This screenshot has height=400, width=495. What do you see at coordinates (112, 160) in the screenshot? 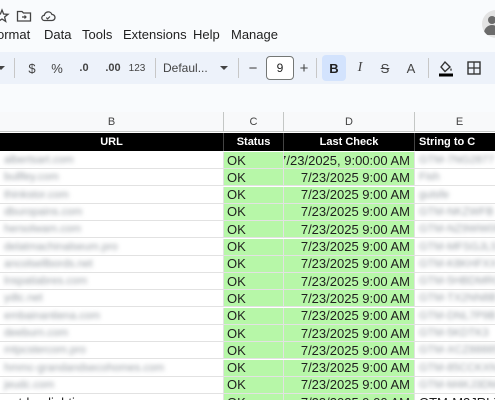
I see `url-cell: albertsart.com` at bounding box center [112, 160].